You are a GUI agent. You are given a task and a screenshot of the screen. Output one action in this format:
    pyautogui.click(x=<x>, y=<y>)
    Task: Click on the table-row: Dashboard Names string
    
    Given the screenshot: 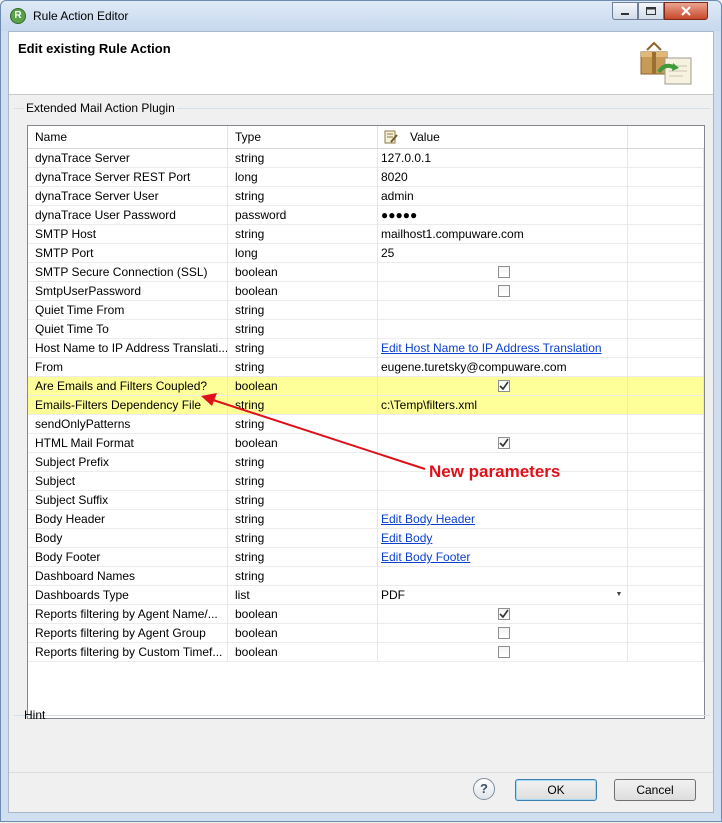 What is the action you would take?
    pyautogui.click(x=366, y=576)
    